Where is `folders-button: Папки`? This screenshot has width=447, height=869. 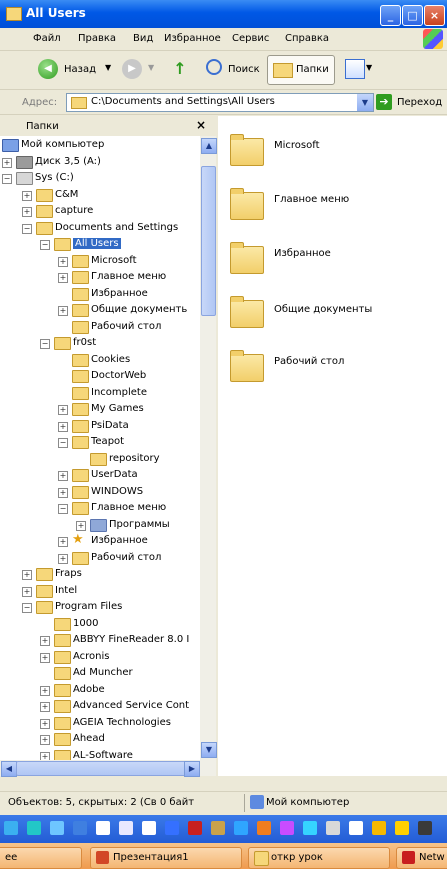
folders-button: Папки is located at coordinates (301, 70).